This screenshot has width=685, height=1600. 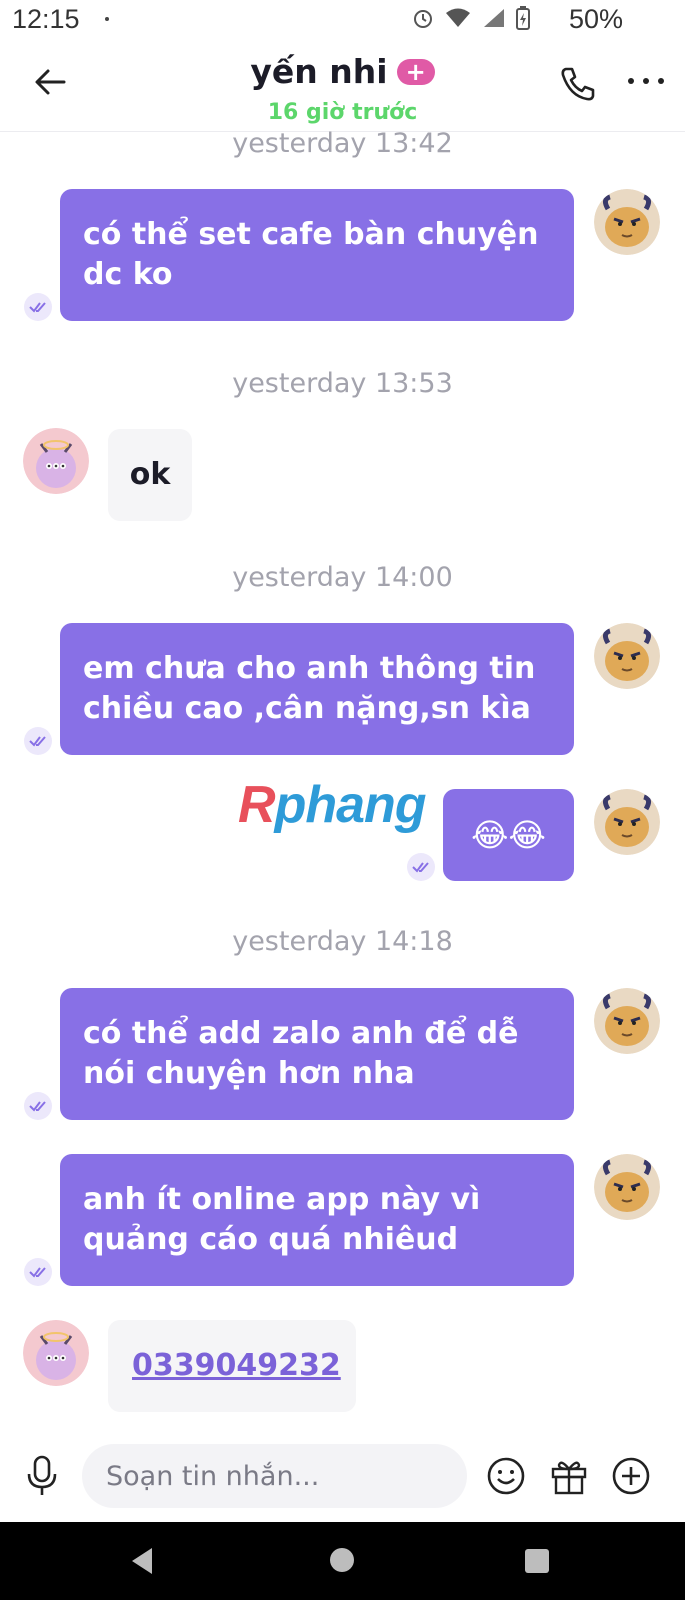 What do you see at coordinates (319, 71) in the screenshot?
I see `contact-name: yến nhi` at bounding box center [319, 71].